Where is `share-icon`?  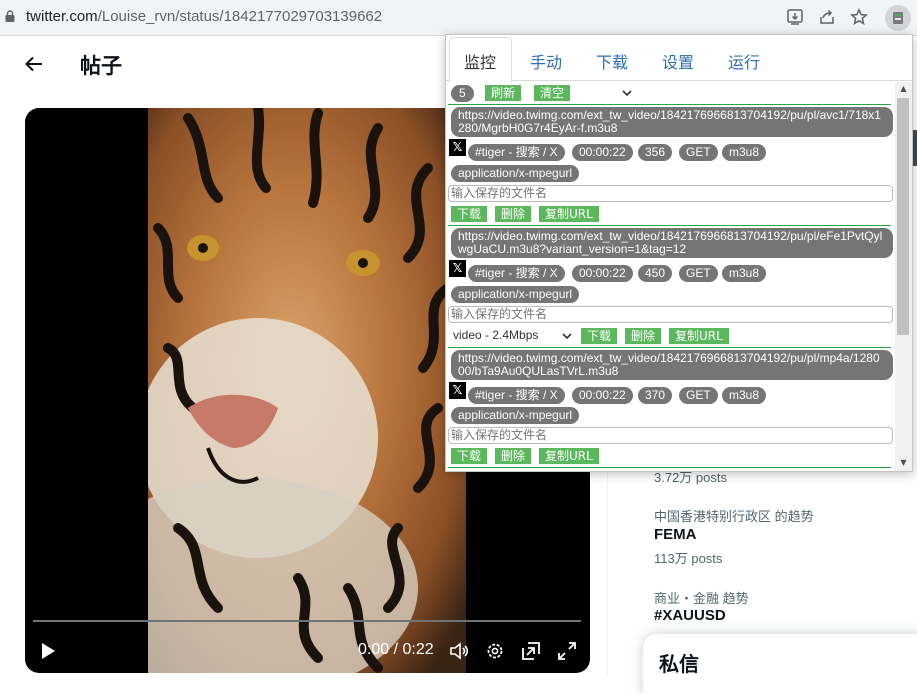
share-icon is located at coordinates (827, 17).